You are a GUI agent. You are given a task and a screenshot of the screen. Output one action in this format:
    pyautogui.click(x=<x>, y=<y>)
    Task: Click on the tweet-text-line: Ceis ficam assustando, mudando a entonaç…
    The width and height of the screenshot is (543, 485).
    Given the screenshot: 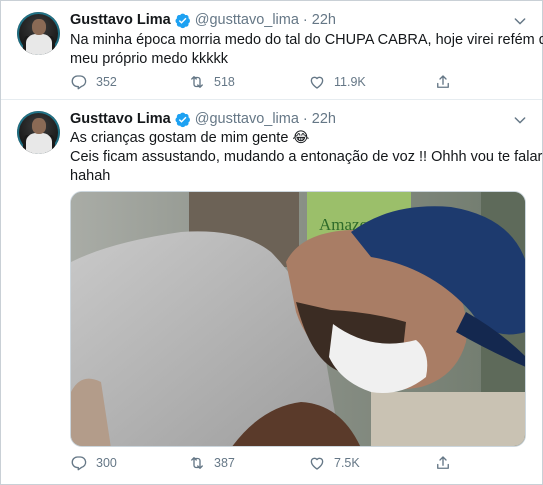 What is the action you would take?
    pyautogui.click(x=306, y=157)
    